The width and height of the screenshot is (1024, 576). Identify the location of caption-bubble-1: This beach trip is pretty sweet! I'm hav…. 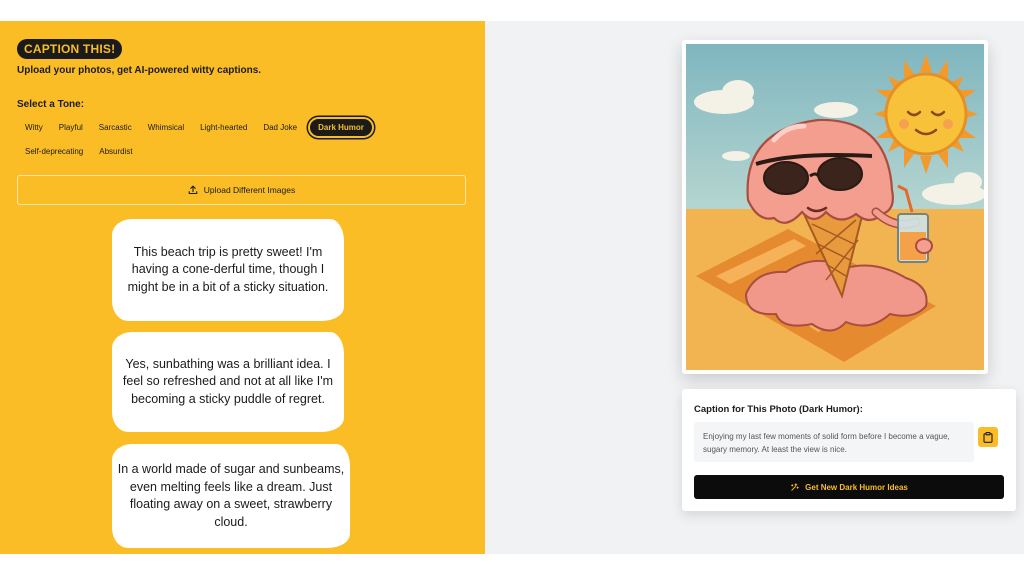
(228, 270).